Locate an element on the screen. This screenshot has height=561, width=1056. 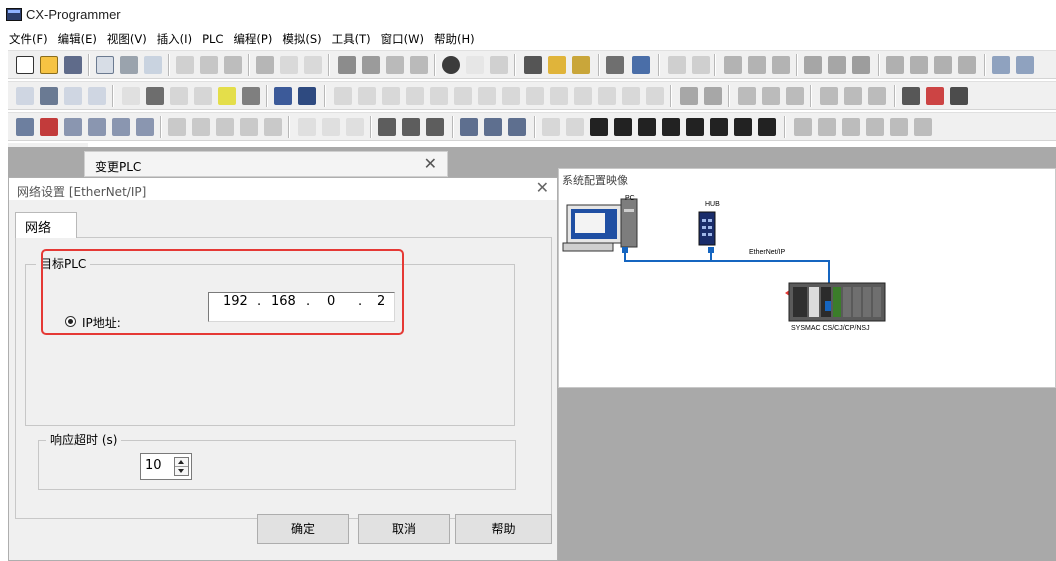
simulation-setup-icon is located at coordinates (551, 127).